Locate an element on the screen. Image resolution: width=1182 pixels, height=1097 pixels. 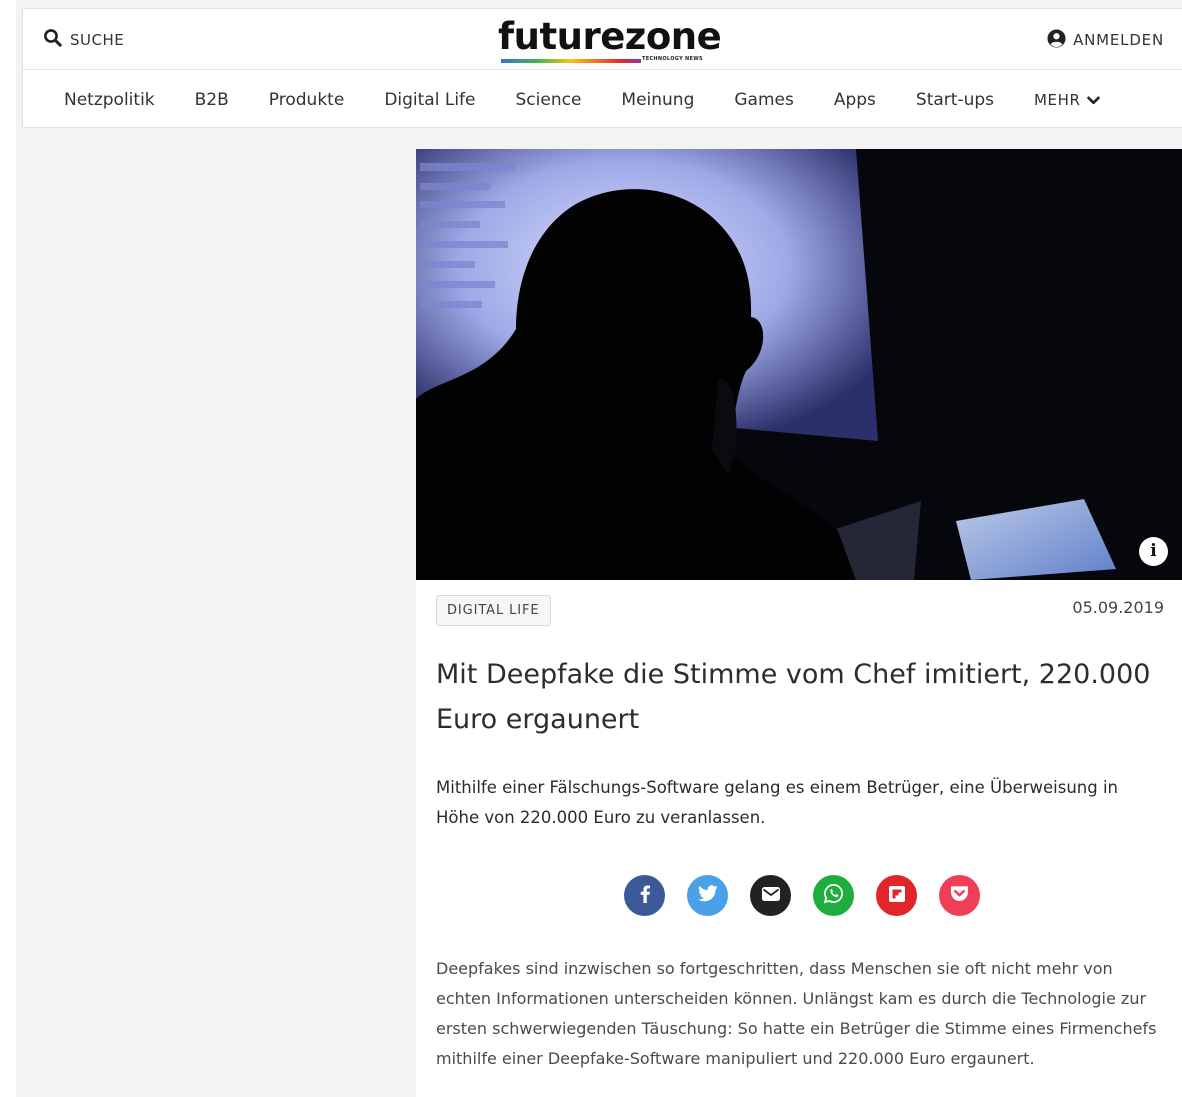
search-button: SUCHE is located at coordinates (83, 40).